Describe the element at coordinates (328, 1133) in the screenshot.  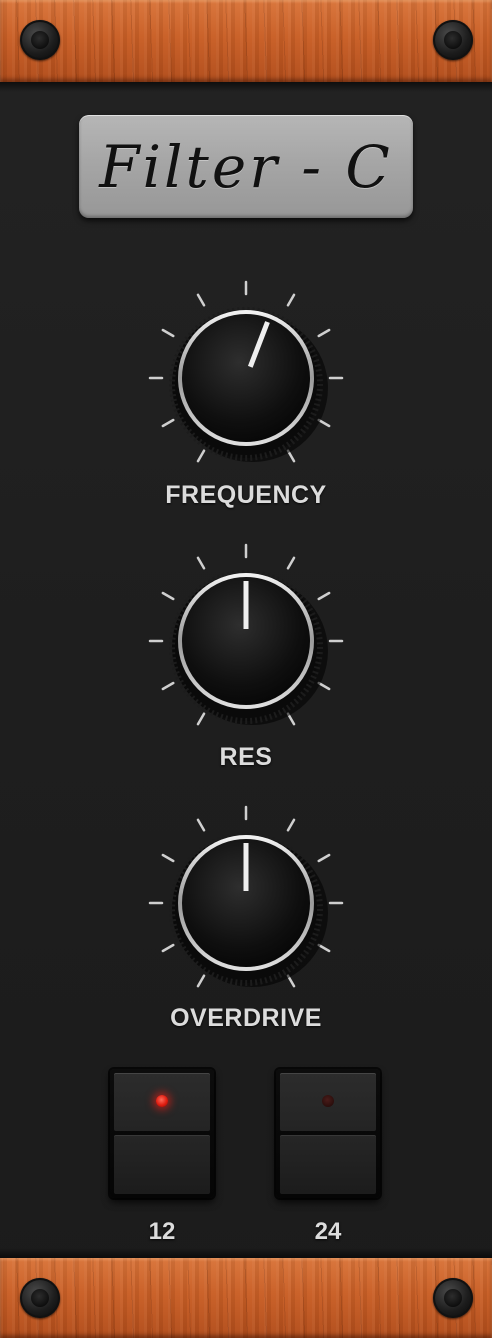
I see `slope-24-button` at that location.